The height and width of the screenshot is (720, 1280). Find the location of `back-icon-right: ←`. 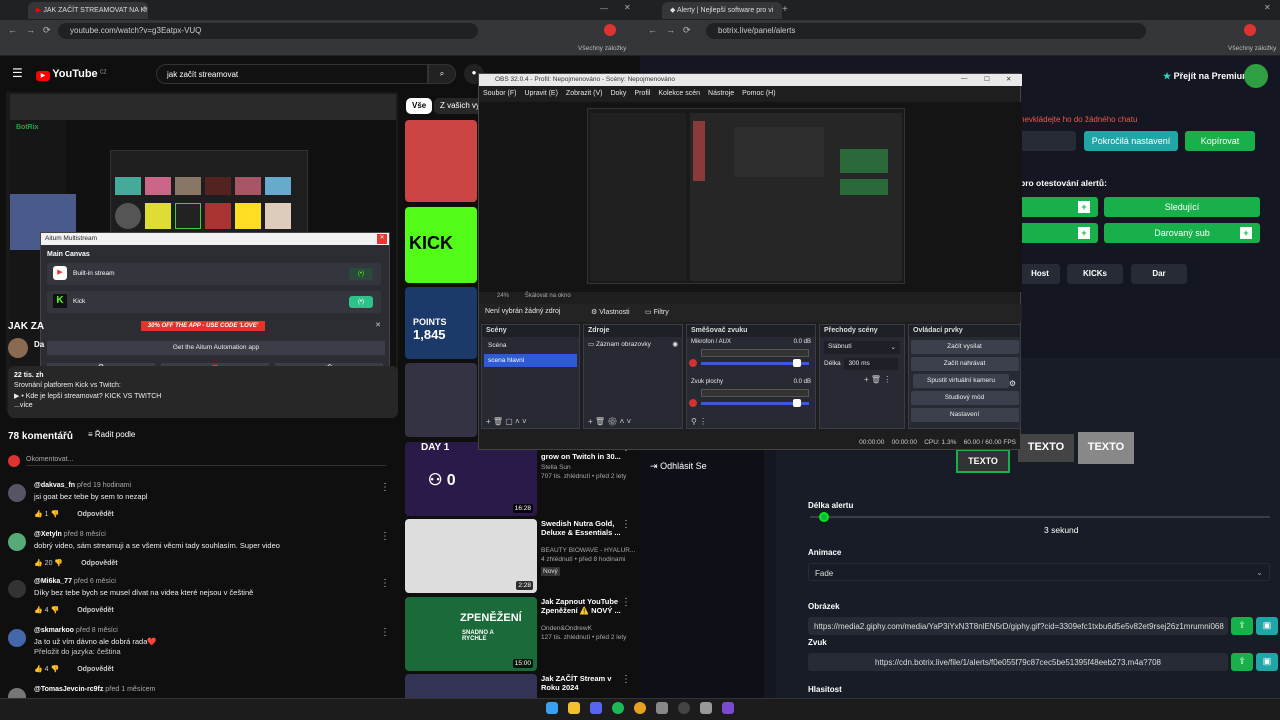

back-icon-right: ← is located at coordinates (652, 30).